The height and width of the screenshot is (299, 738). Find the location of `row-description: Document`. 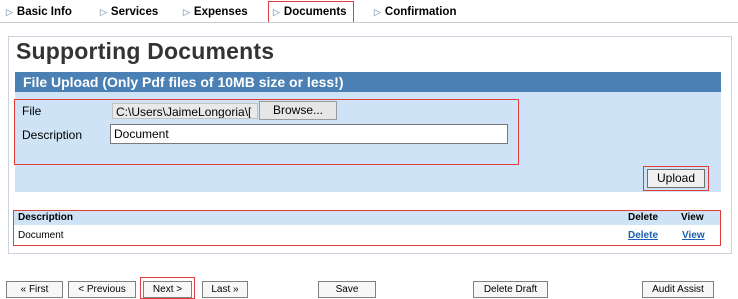

row-description: Document is located at coordinates (41, 235).